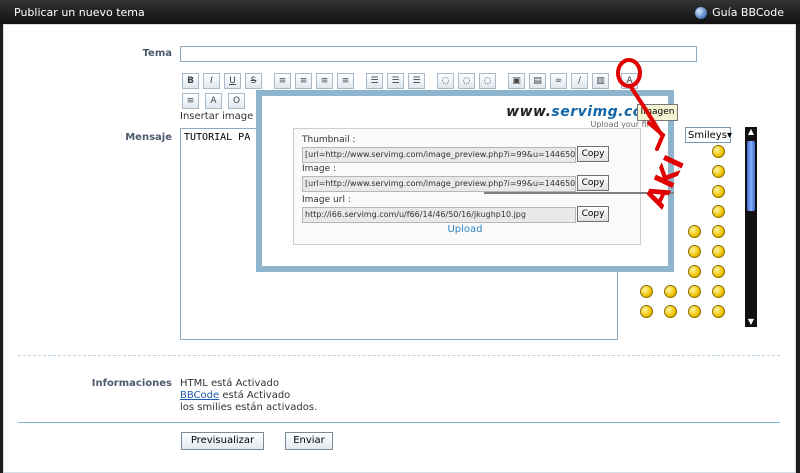  I want to click on image-button: ▤, so click(537, 81).